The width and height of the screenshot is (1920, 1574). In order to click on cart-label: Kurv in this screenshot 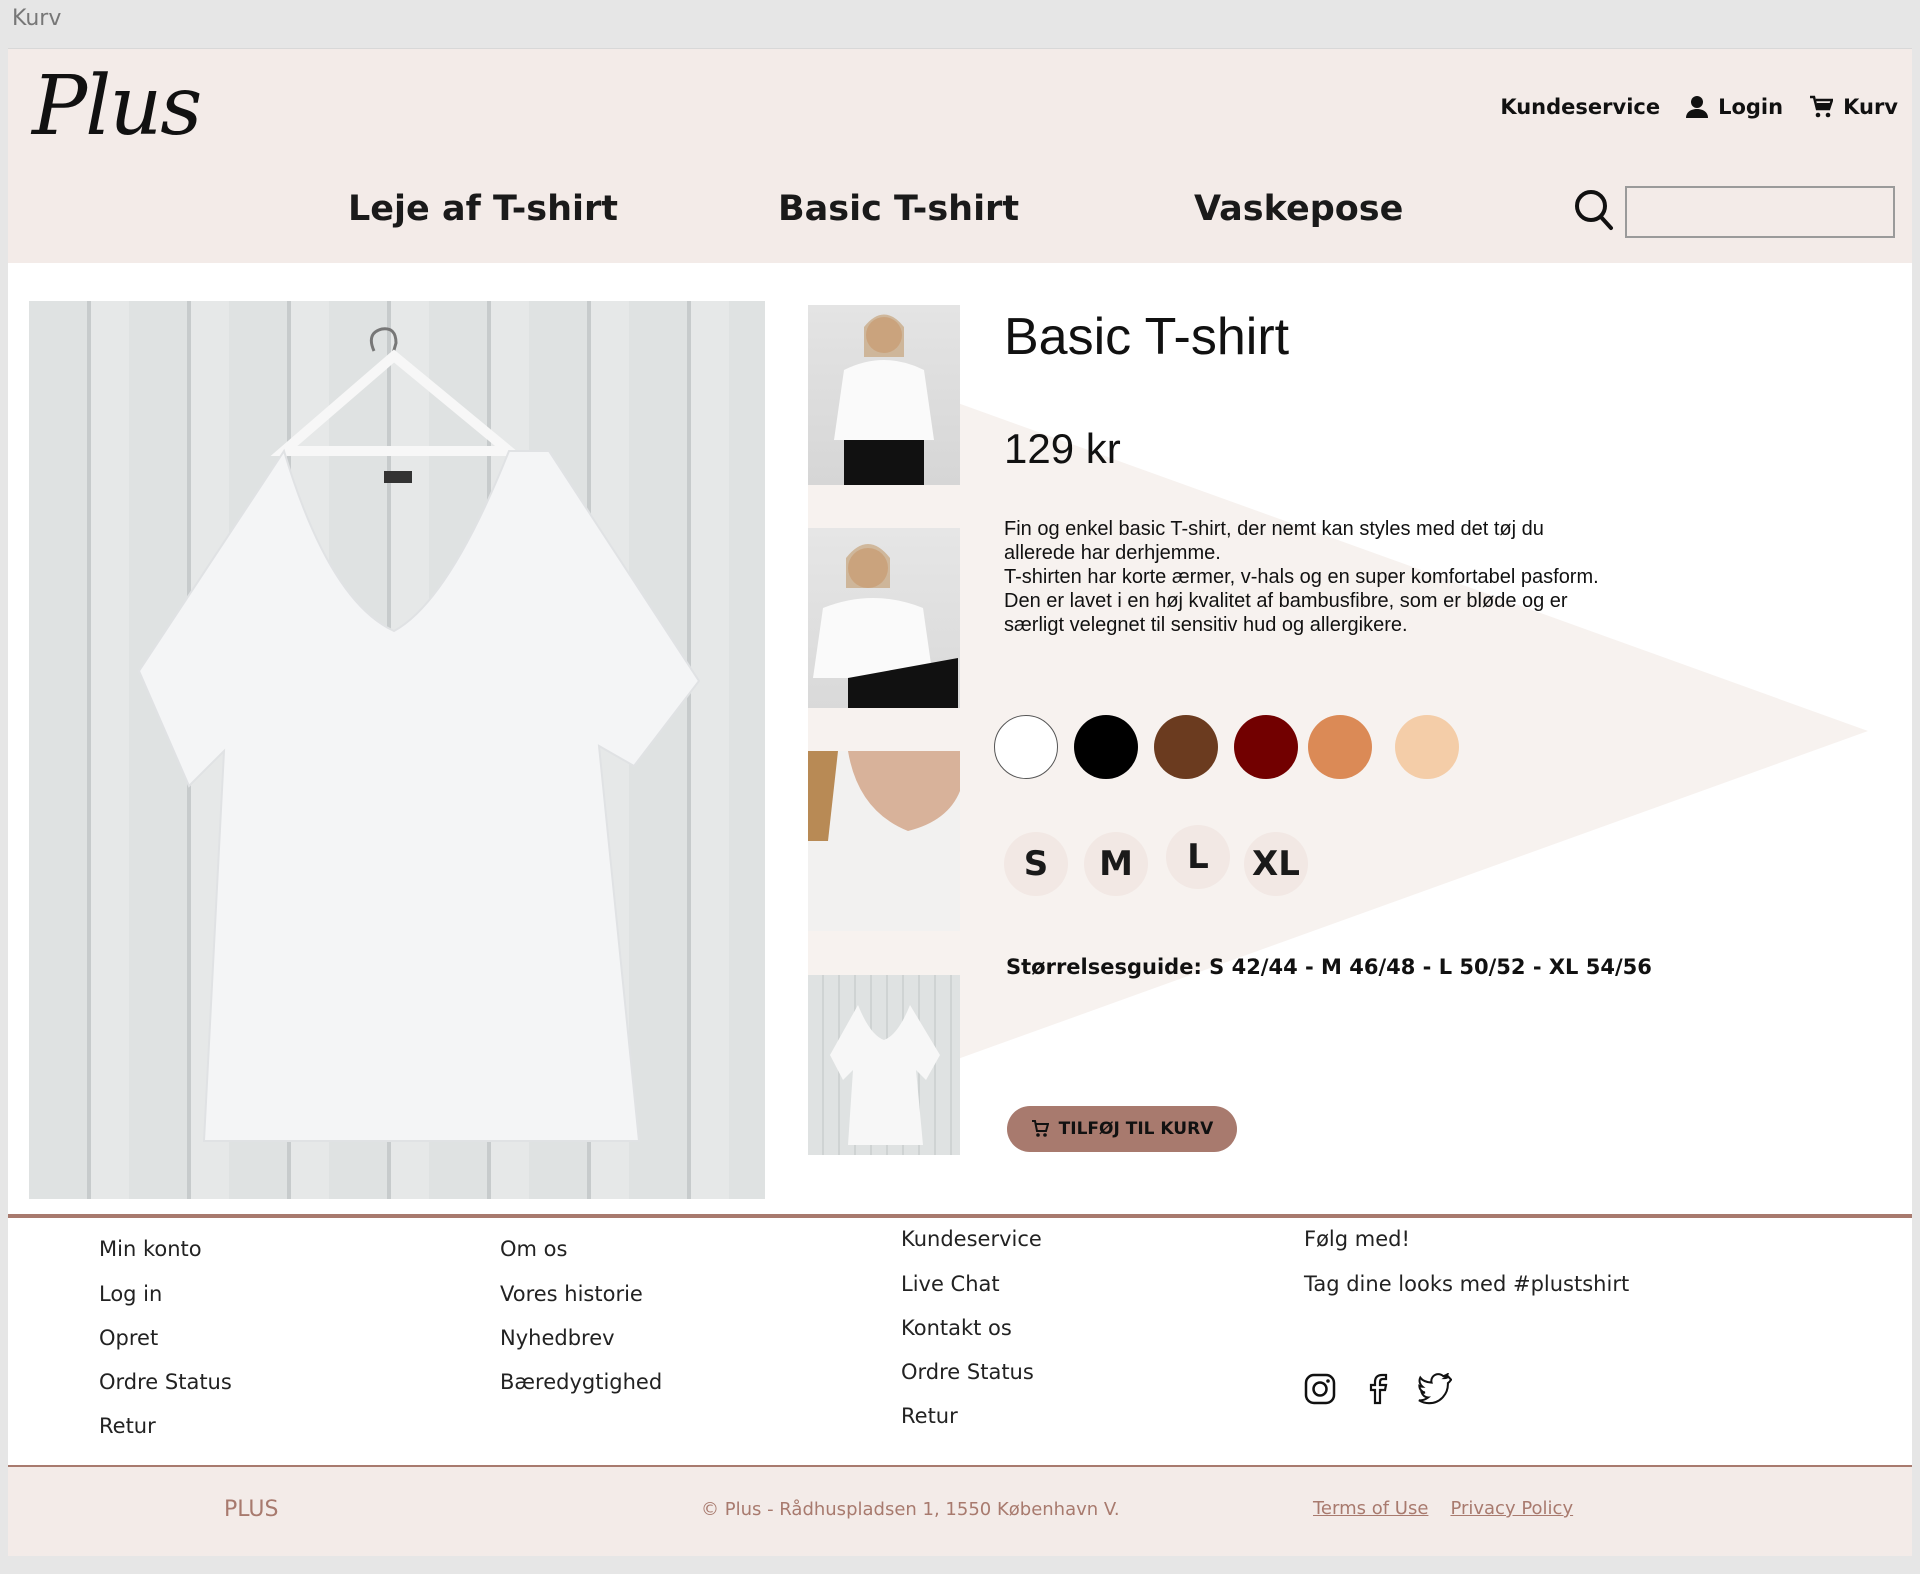, I will do `click(1870, 107)`.